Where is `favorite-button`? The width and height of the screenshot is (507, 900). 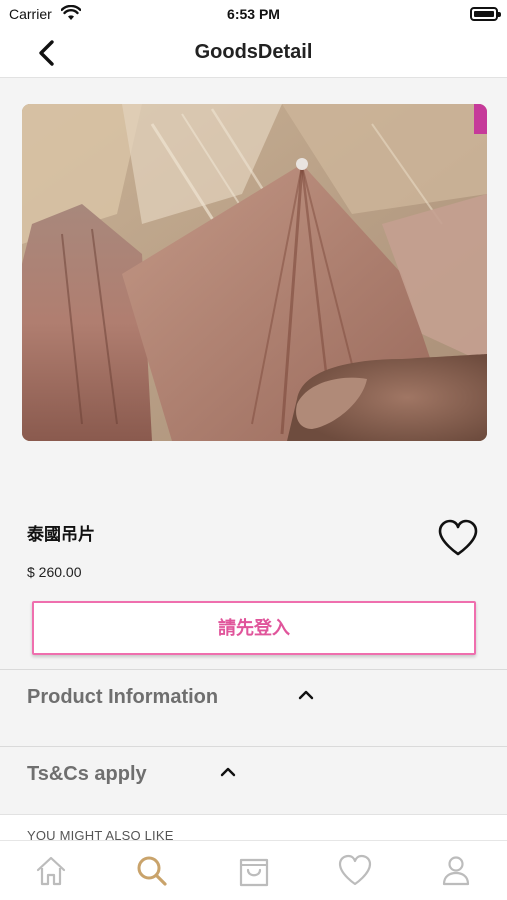 favorite-button is located at coordinates (458, 538).